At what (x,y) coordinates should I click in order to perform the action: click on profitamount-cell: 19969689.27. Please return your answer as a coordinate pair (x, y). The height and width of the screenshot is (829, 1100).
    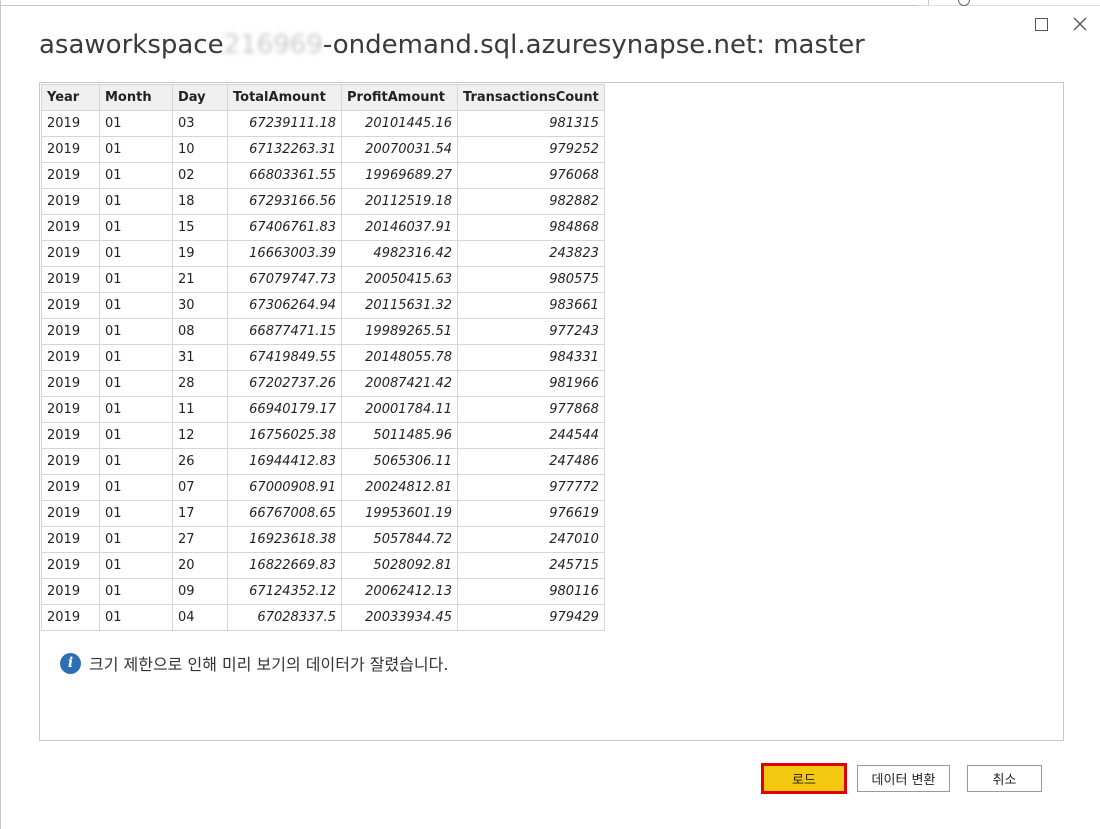
    Looking at the image, I should click on (399, 175).